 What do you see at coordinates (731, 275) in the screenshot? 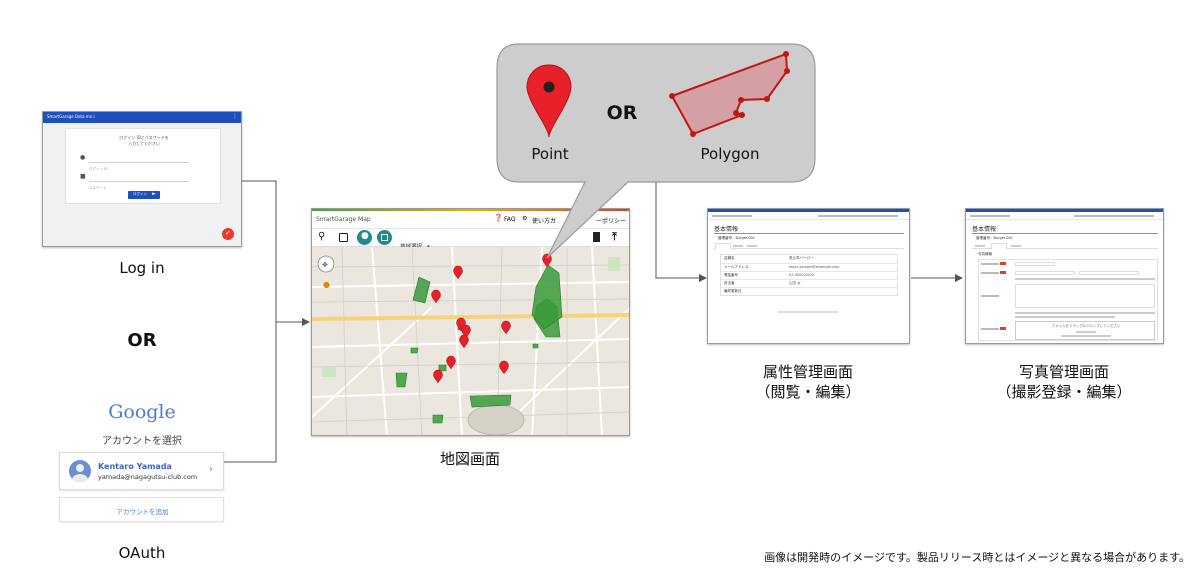
I see `attribute-row-label: 電話番号` at bounding box center [731, 275].